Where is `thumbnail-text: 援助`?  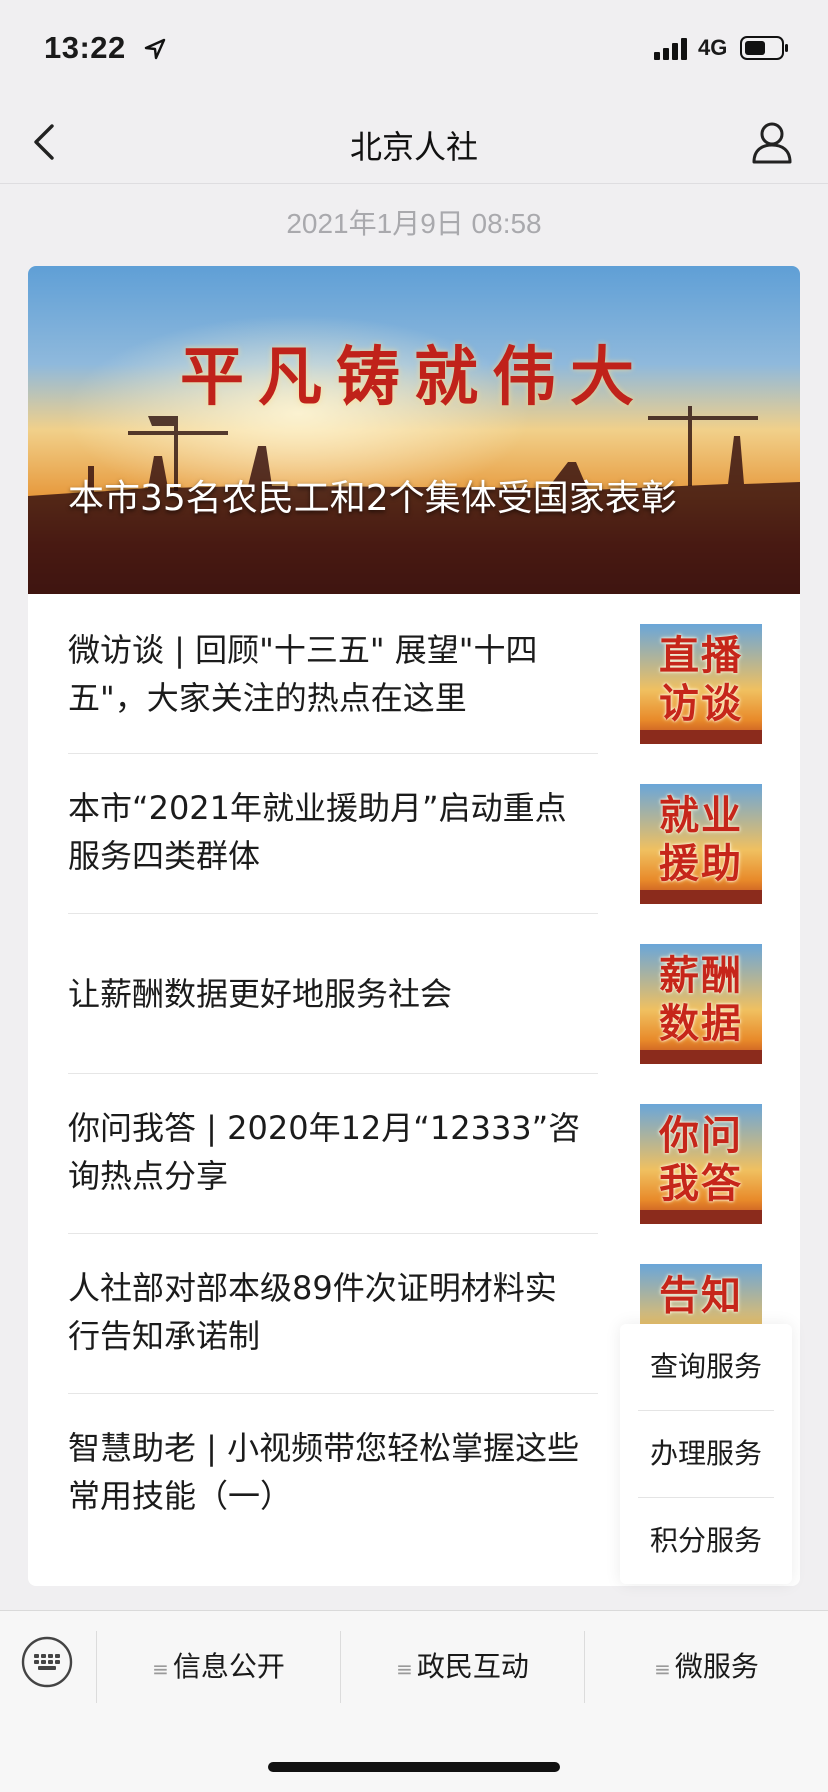 thumbnail-text: 援助 is located at coordinates (701, 863).